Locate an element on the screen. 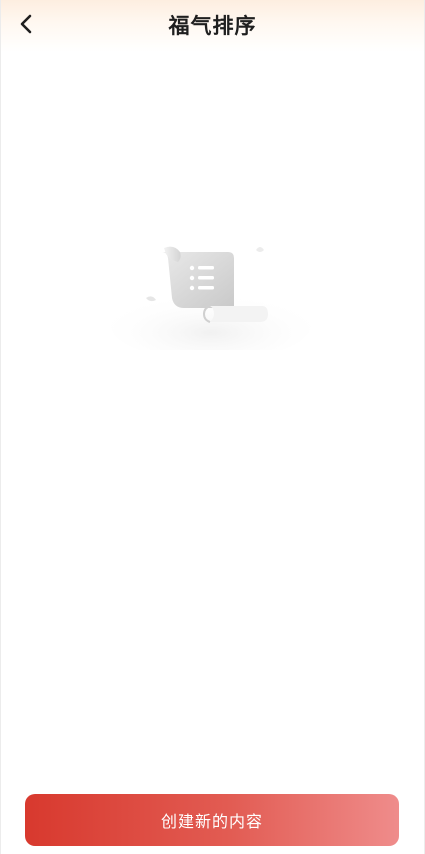 The height and width of the screenshot is (854, 425). create-new-content-button: 创建新的内容 is located at coordinates (212, 820).